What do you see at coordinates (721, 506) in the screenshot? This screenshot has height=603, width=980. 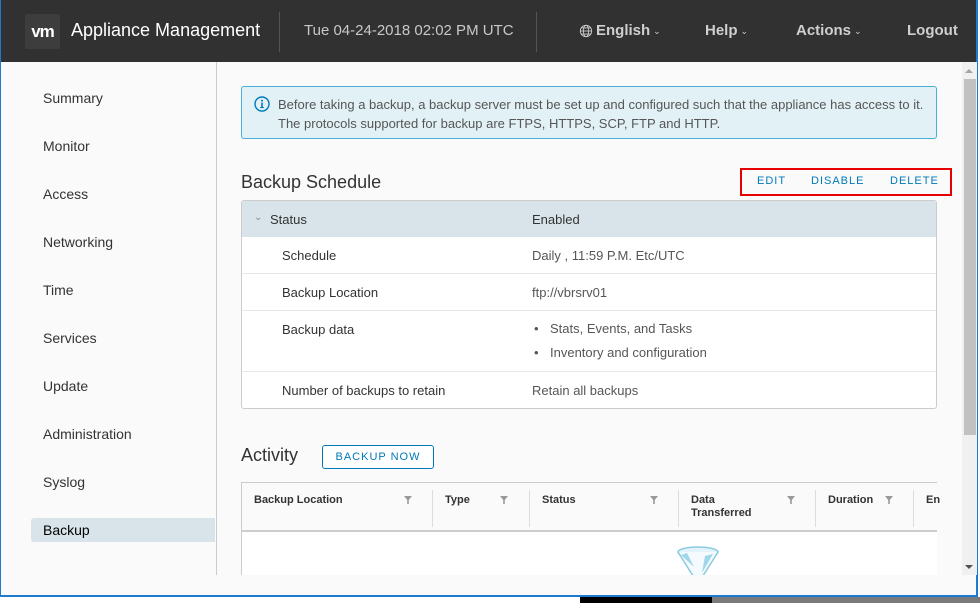 I see `column-label: Data Transferred` at bounding box center [721, 506].